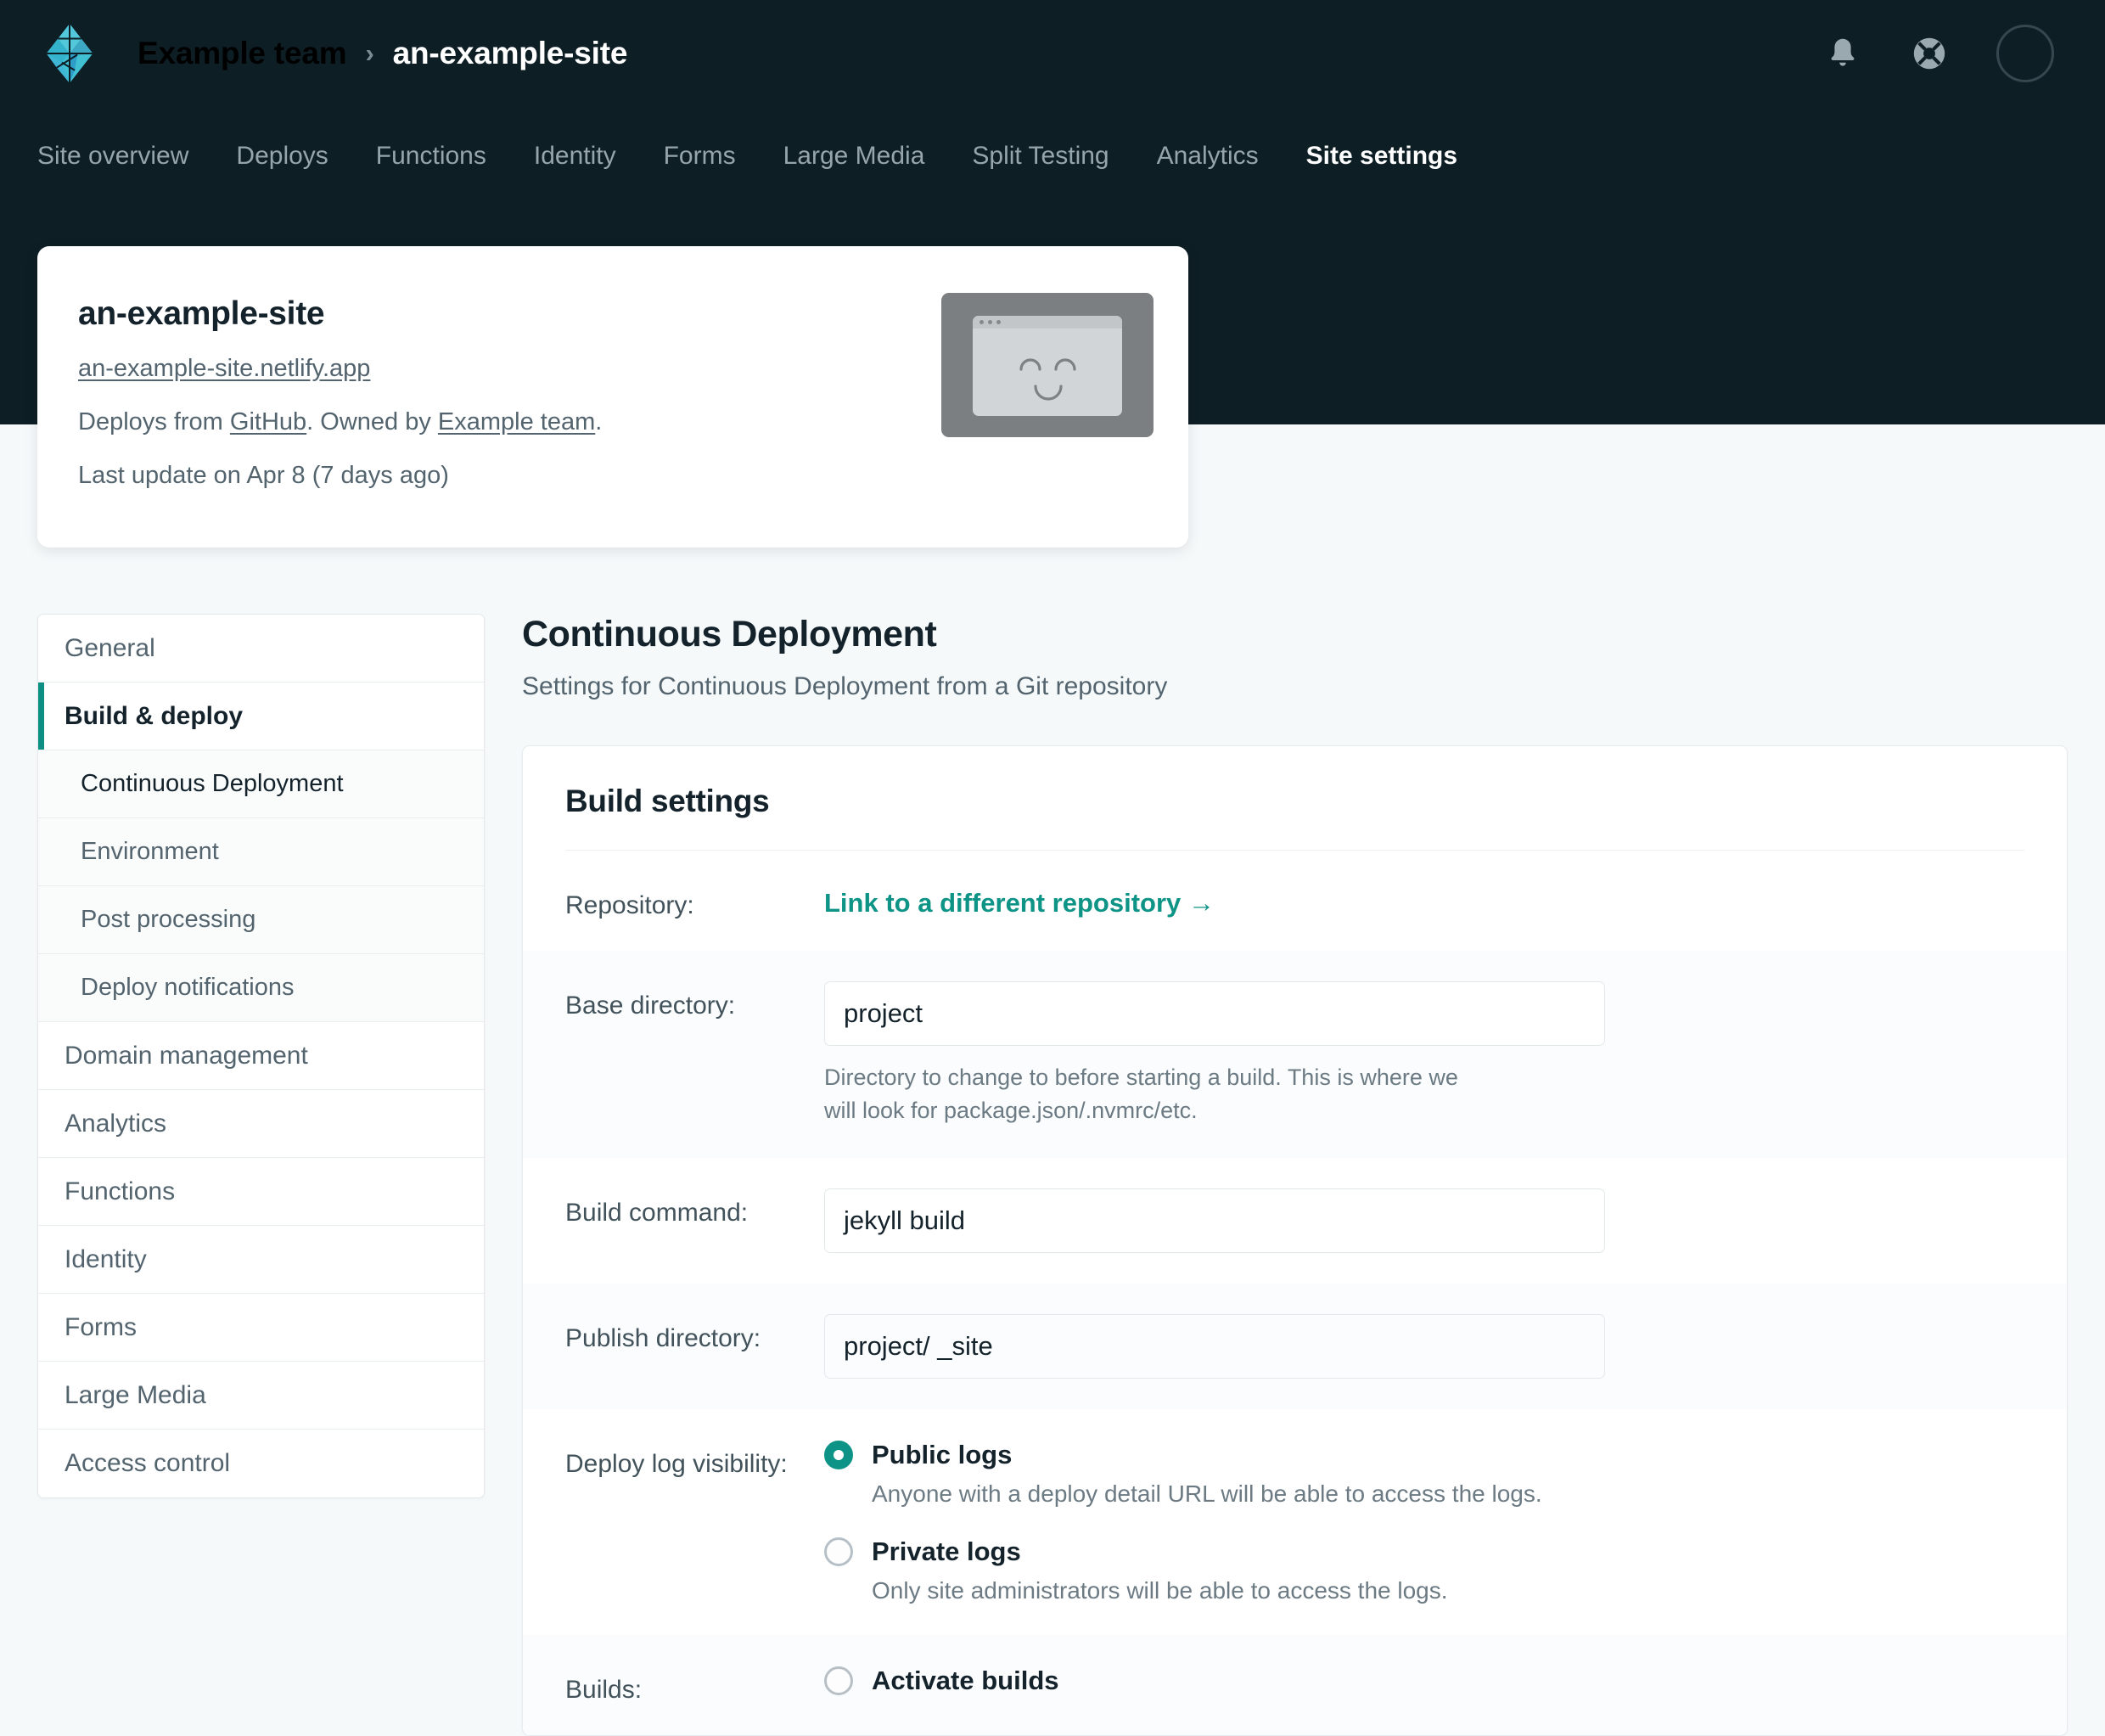  Describe the element at coordinates (946, 1552) in the screenshot. I see `radio-label-private-logs: Private logs` at that location.